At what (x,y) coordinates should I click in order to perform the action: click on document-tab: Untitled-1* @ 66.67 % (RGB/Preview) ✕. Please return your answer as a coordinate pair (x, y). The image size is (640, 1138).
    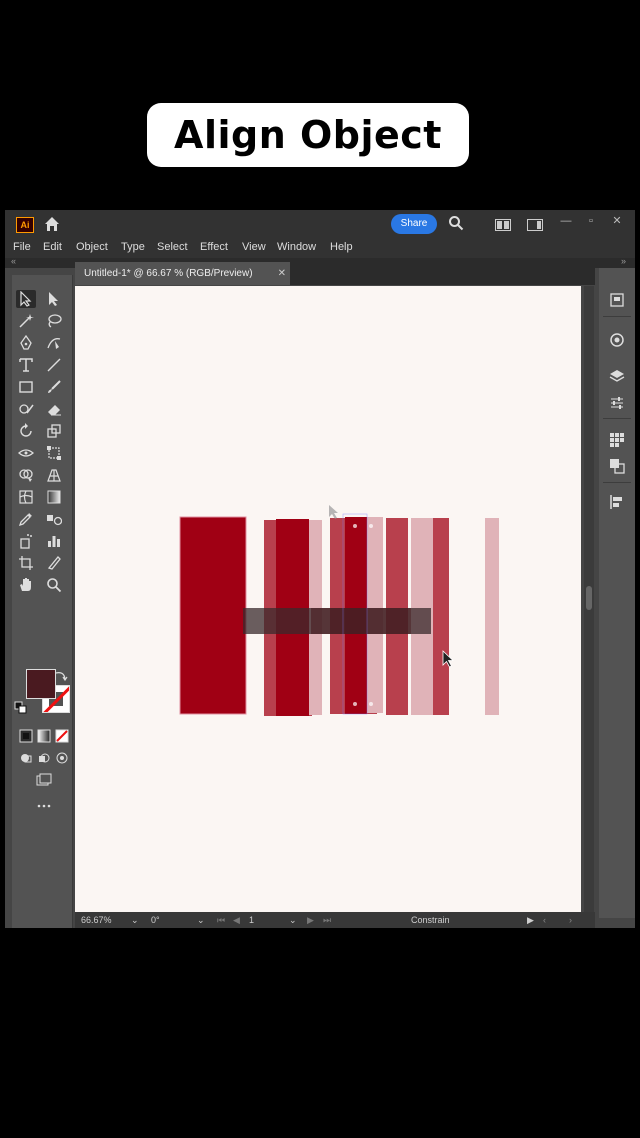
    Looking at the image, I should click on (182, 273).